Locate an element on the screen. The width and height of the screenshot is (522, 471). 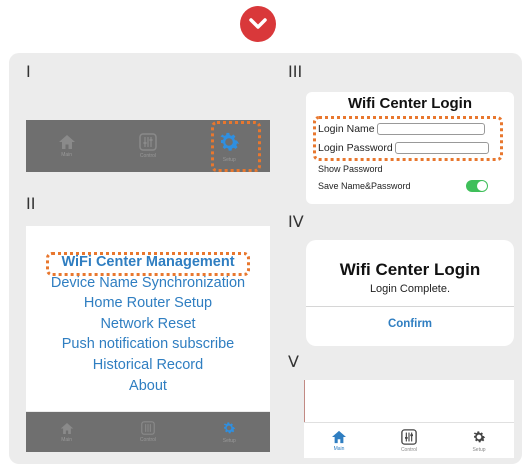
dialog-message: Login Complete. is located at coordinates (410, 289).